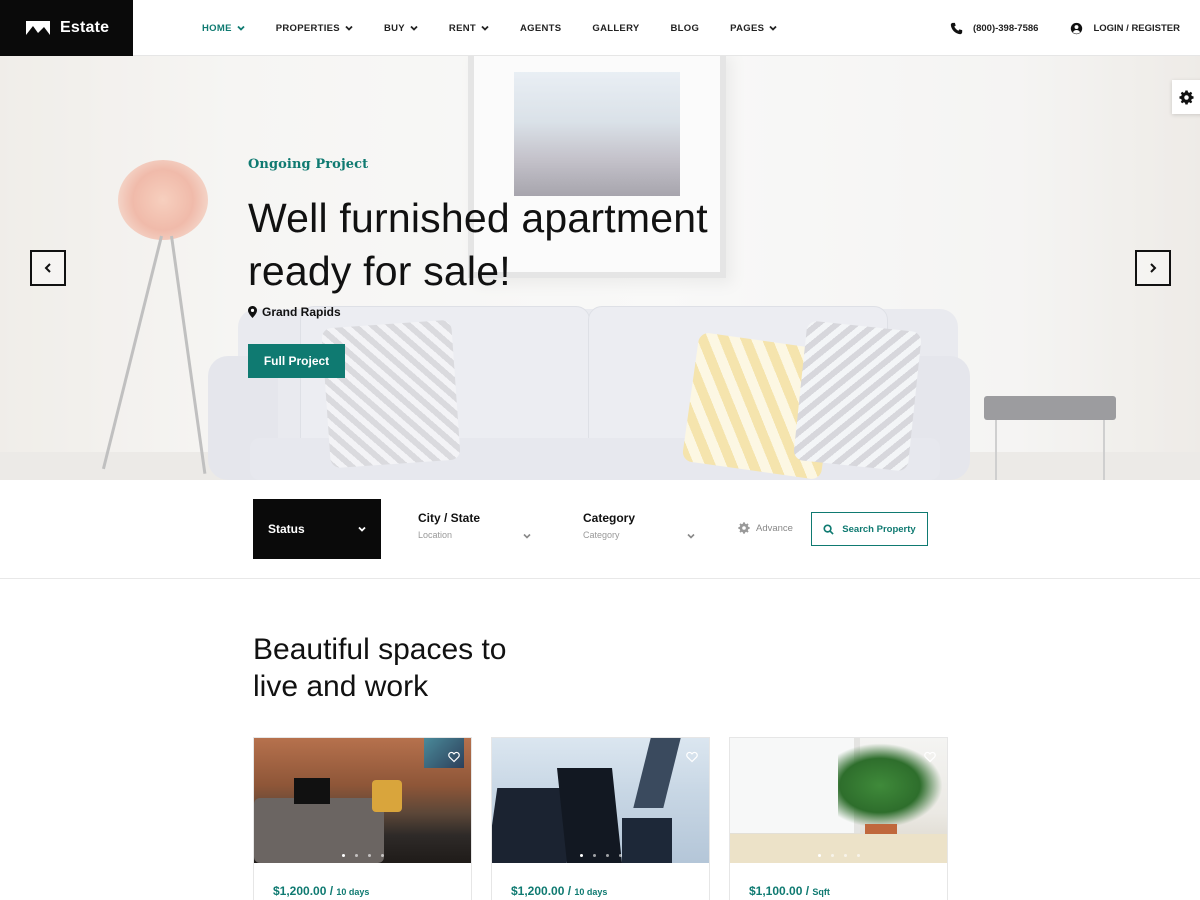 The image size is (1200, 900). Describe the element at coordinates (307, 28) in the screenshot. I see `nav-item-label: PROPERTIES` at that location.